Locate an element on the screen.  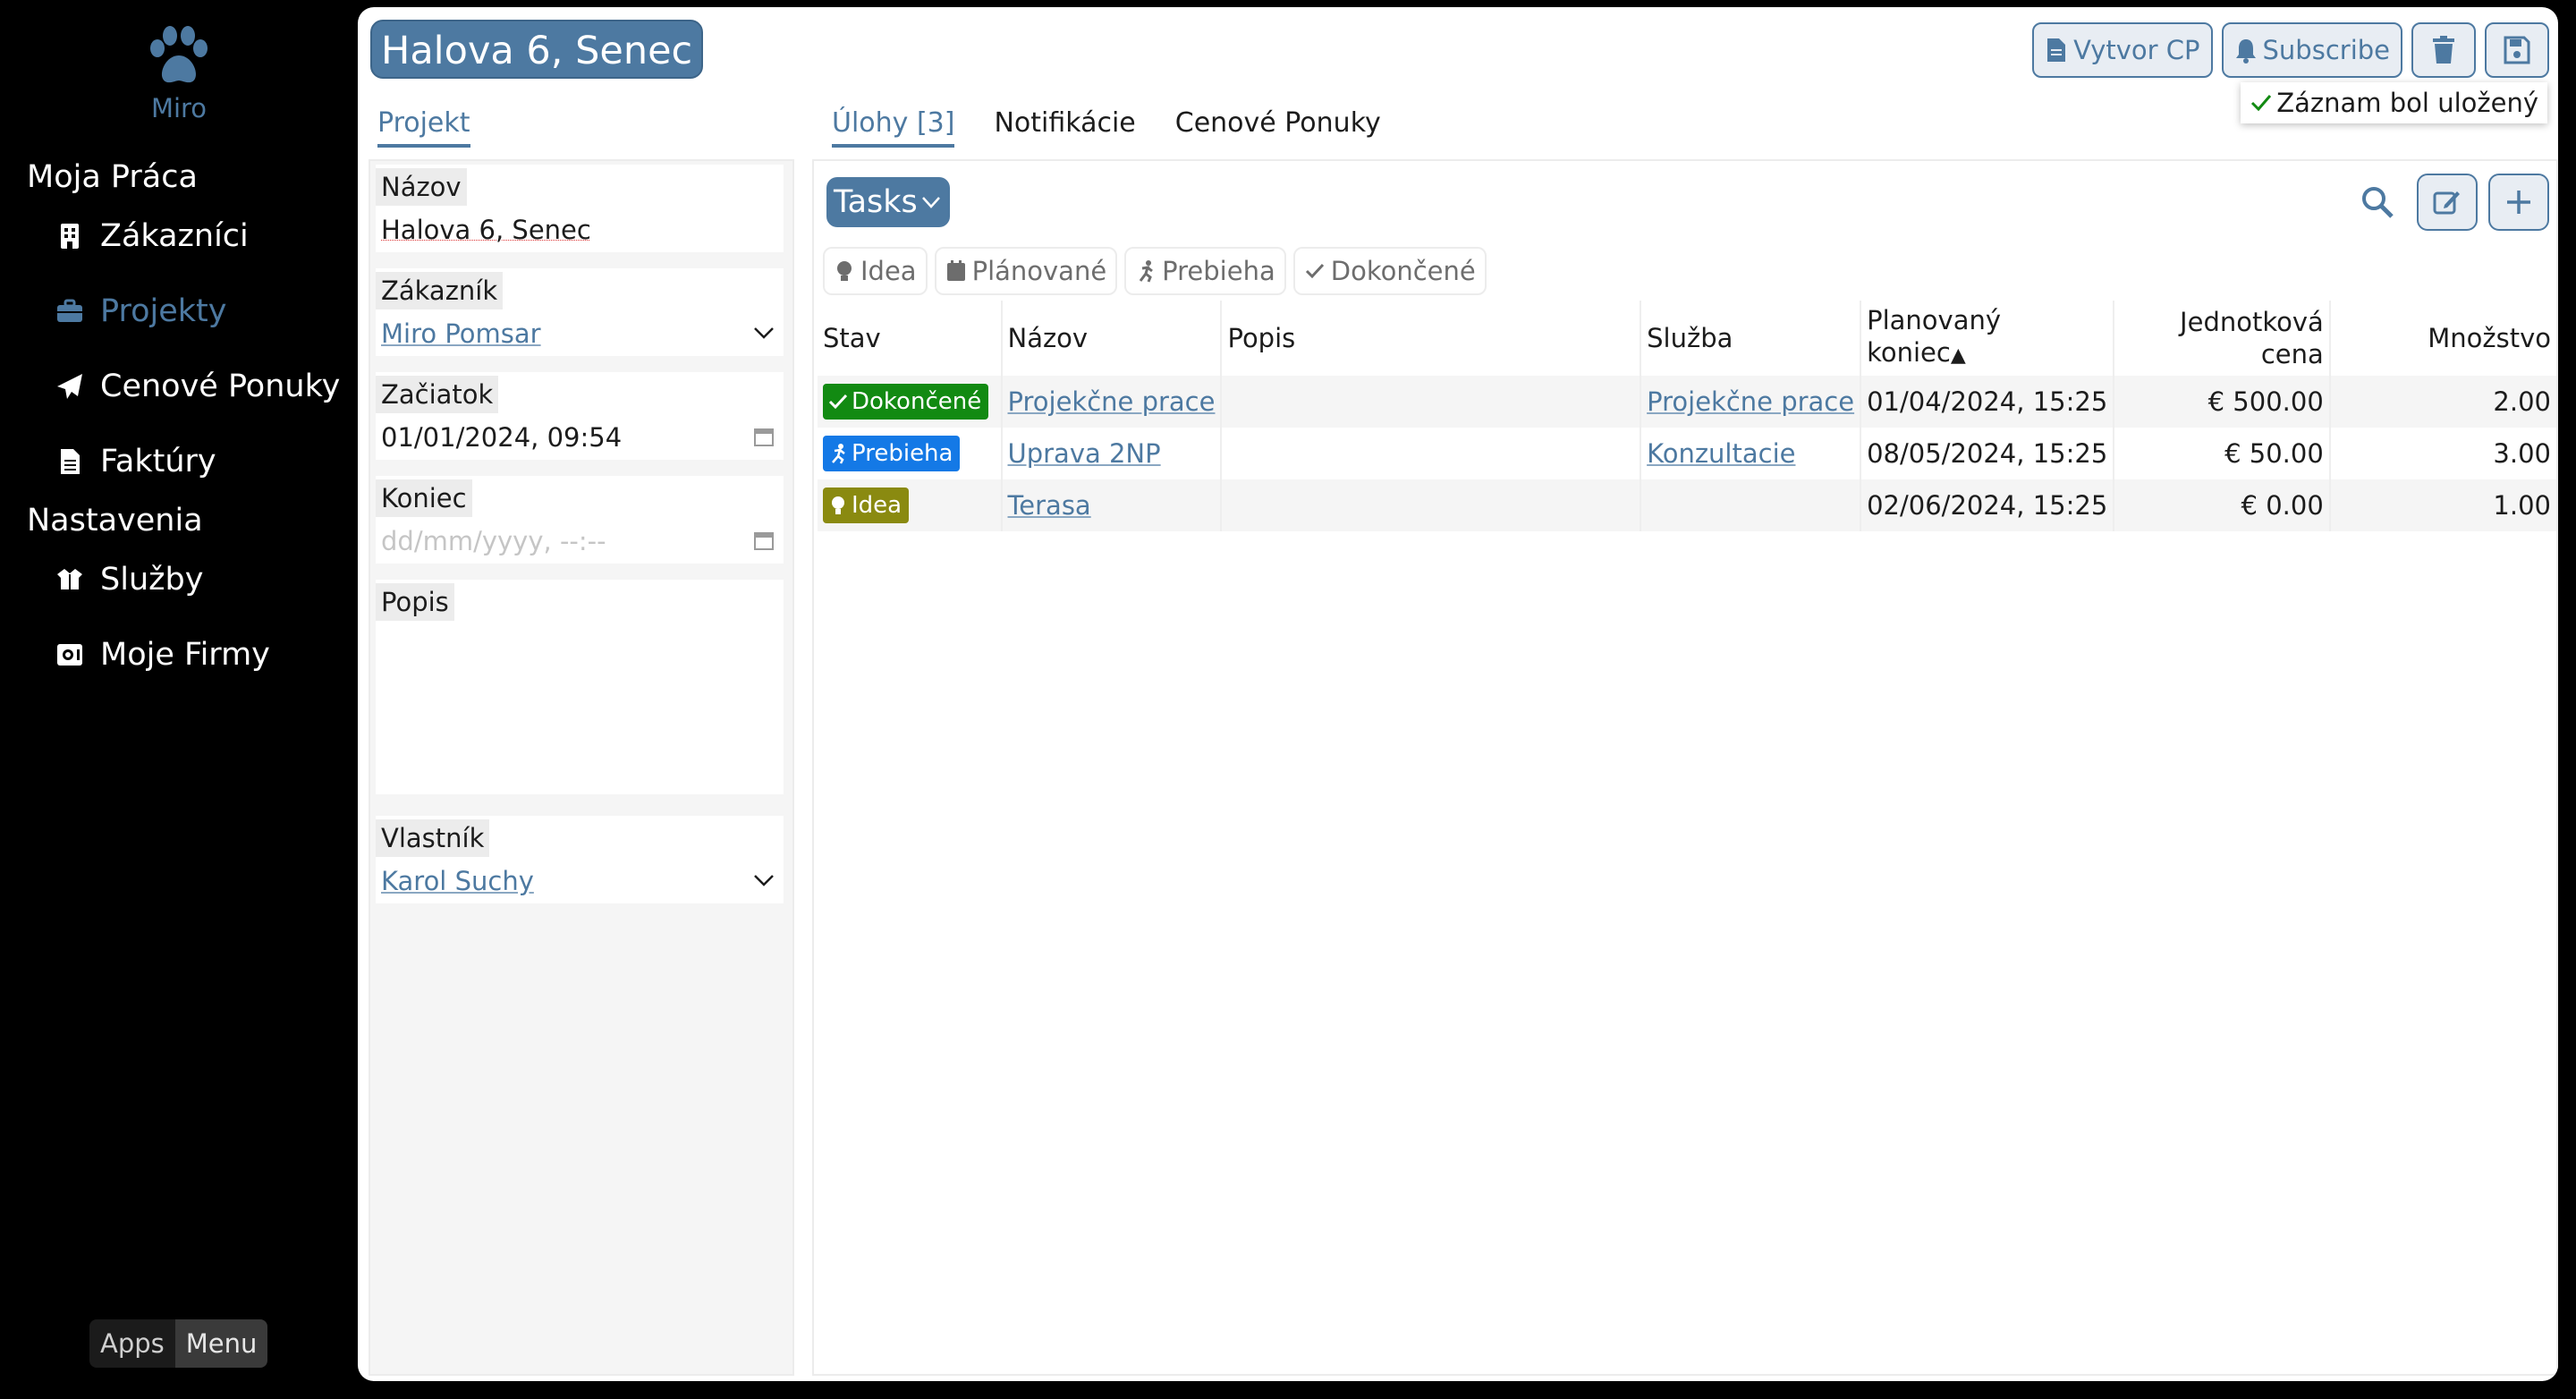
sidebar-item-moje-firmy: Moje Firmy is located at coordinates (162, 655).